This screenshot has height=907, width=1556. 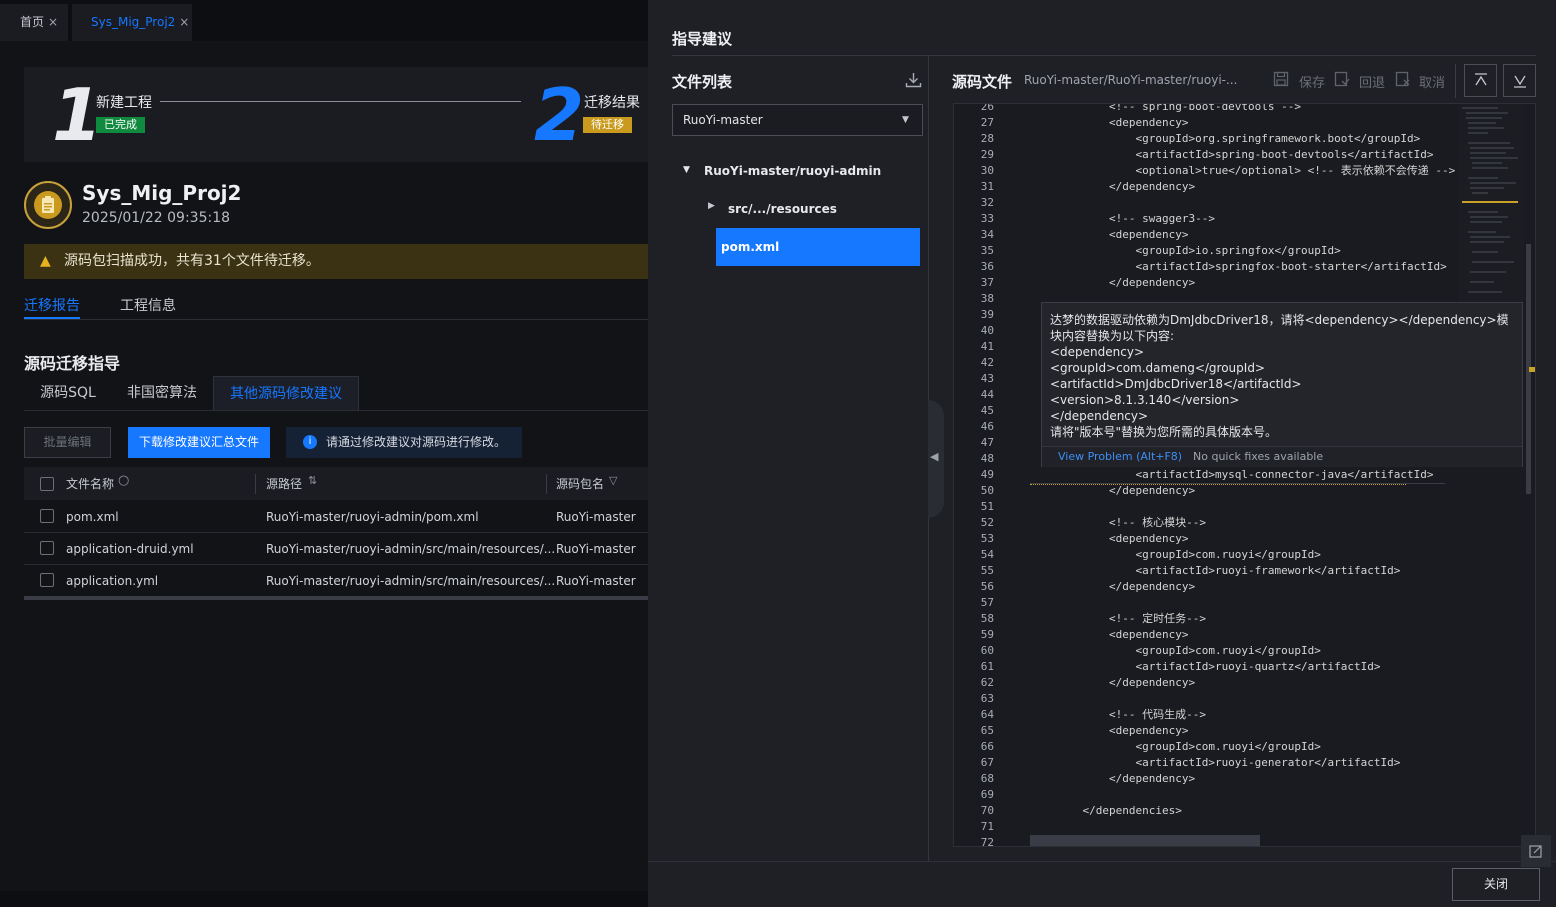 What do you see at coordinates (1131, 715) in the screenshot?
I see `code-line: <!-- 代码生成-->` at bounding box center [1131, 715].